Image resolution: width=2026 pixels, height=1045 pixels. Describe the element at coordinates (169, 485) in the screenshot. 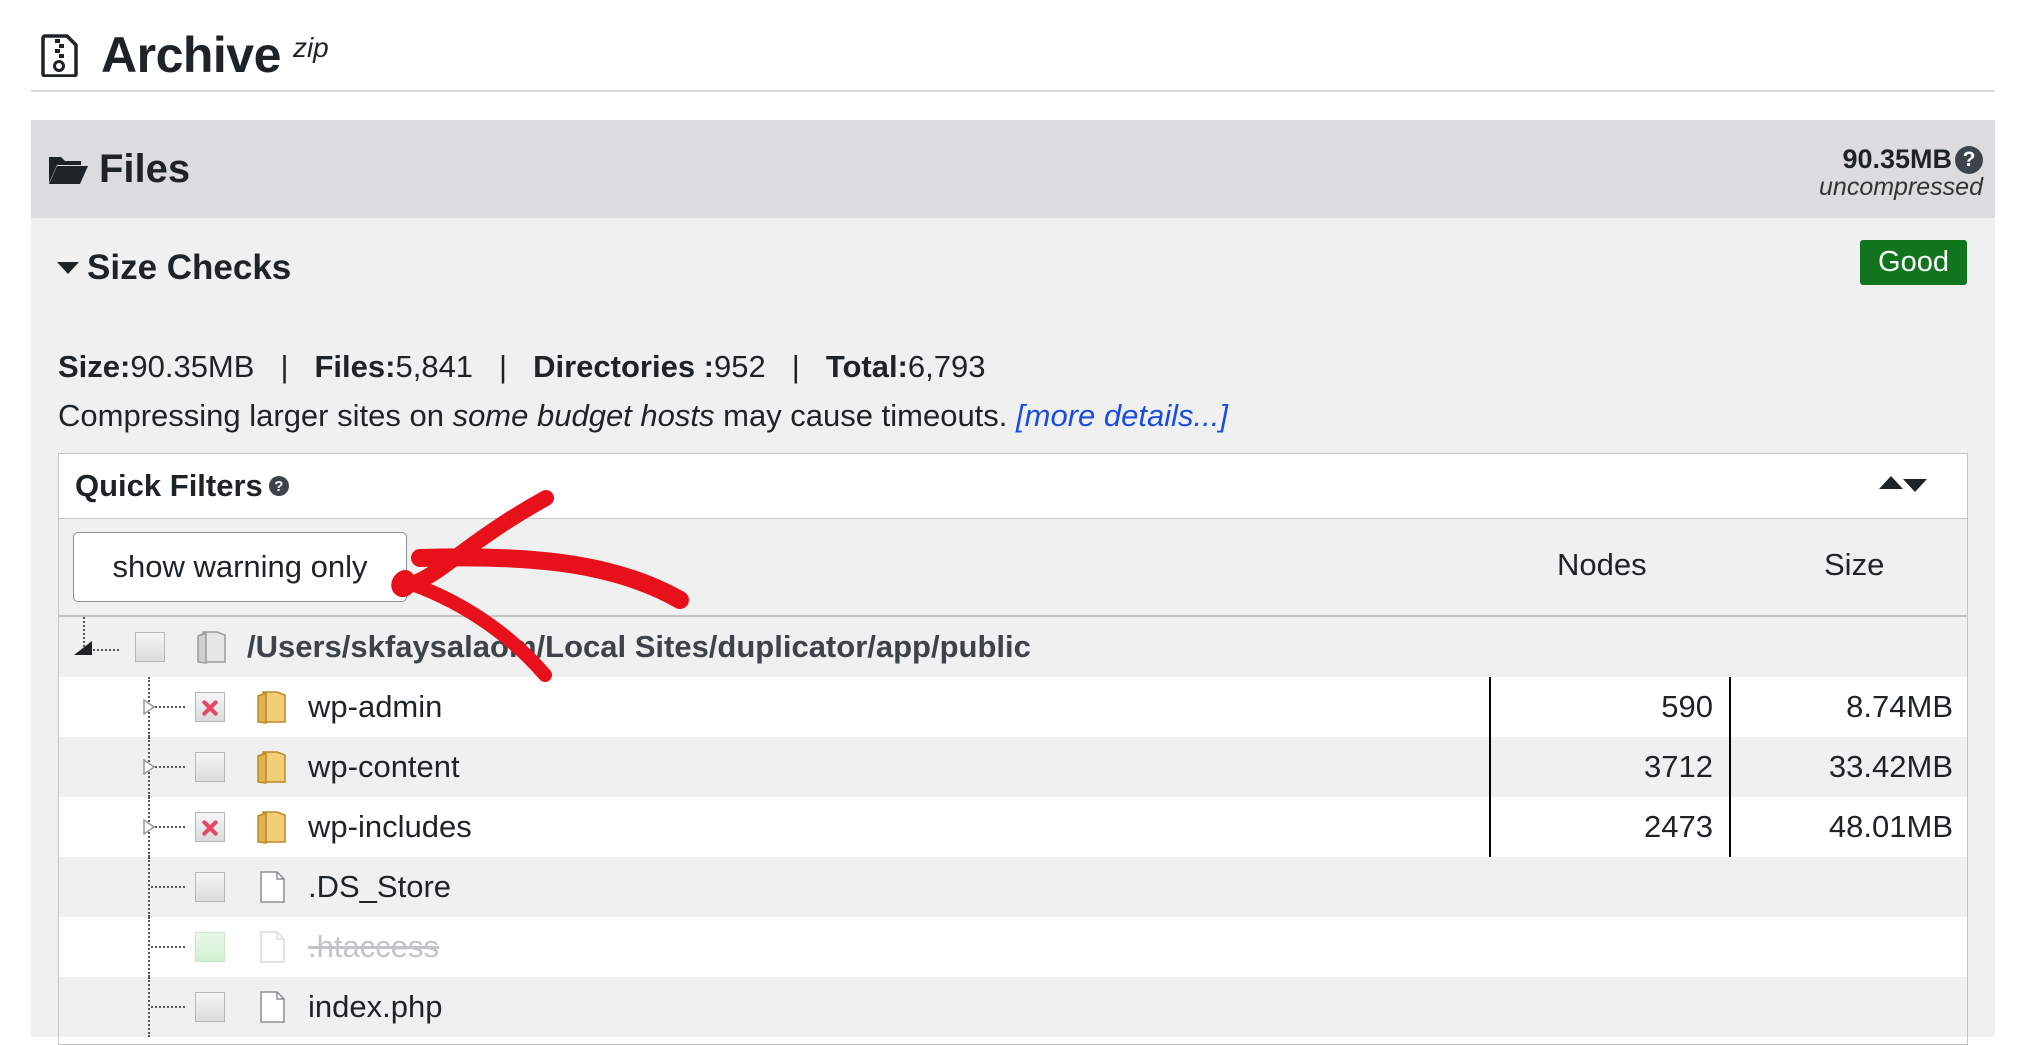

I see `quick-filters-title: Quick Filters` at that location.